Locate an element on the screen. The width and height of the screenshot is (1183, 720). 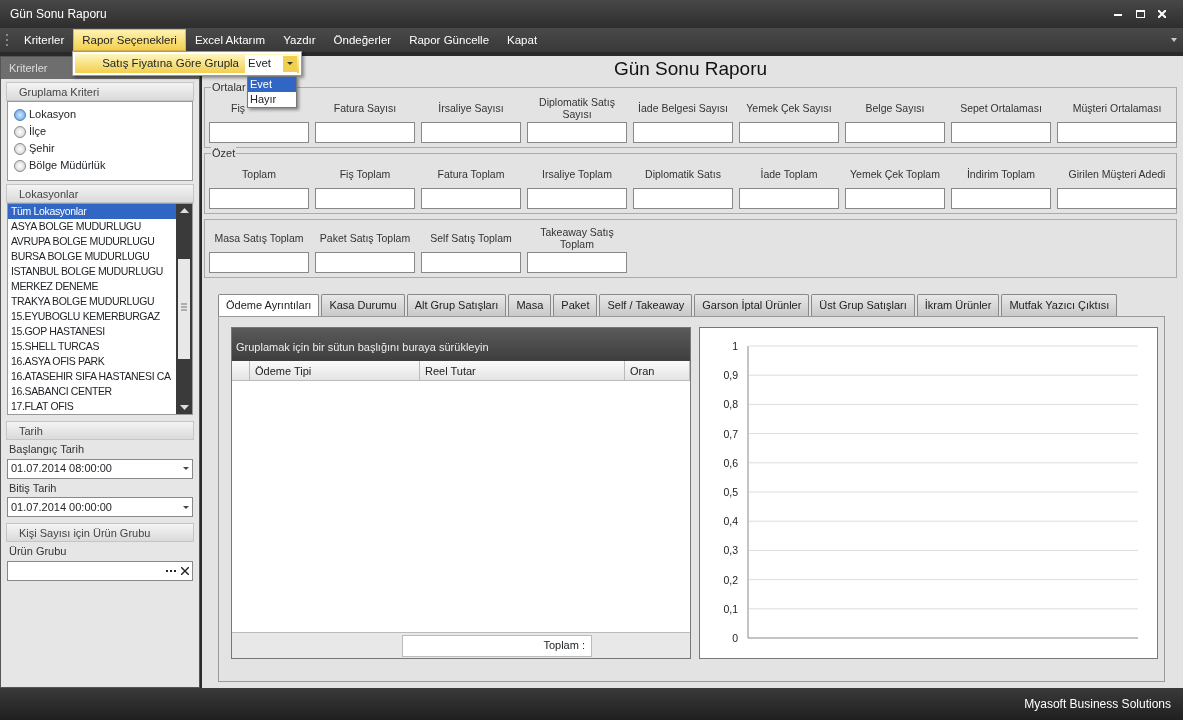
radio-option: Lokasyon is located at coordinates (100, 114).